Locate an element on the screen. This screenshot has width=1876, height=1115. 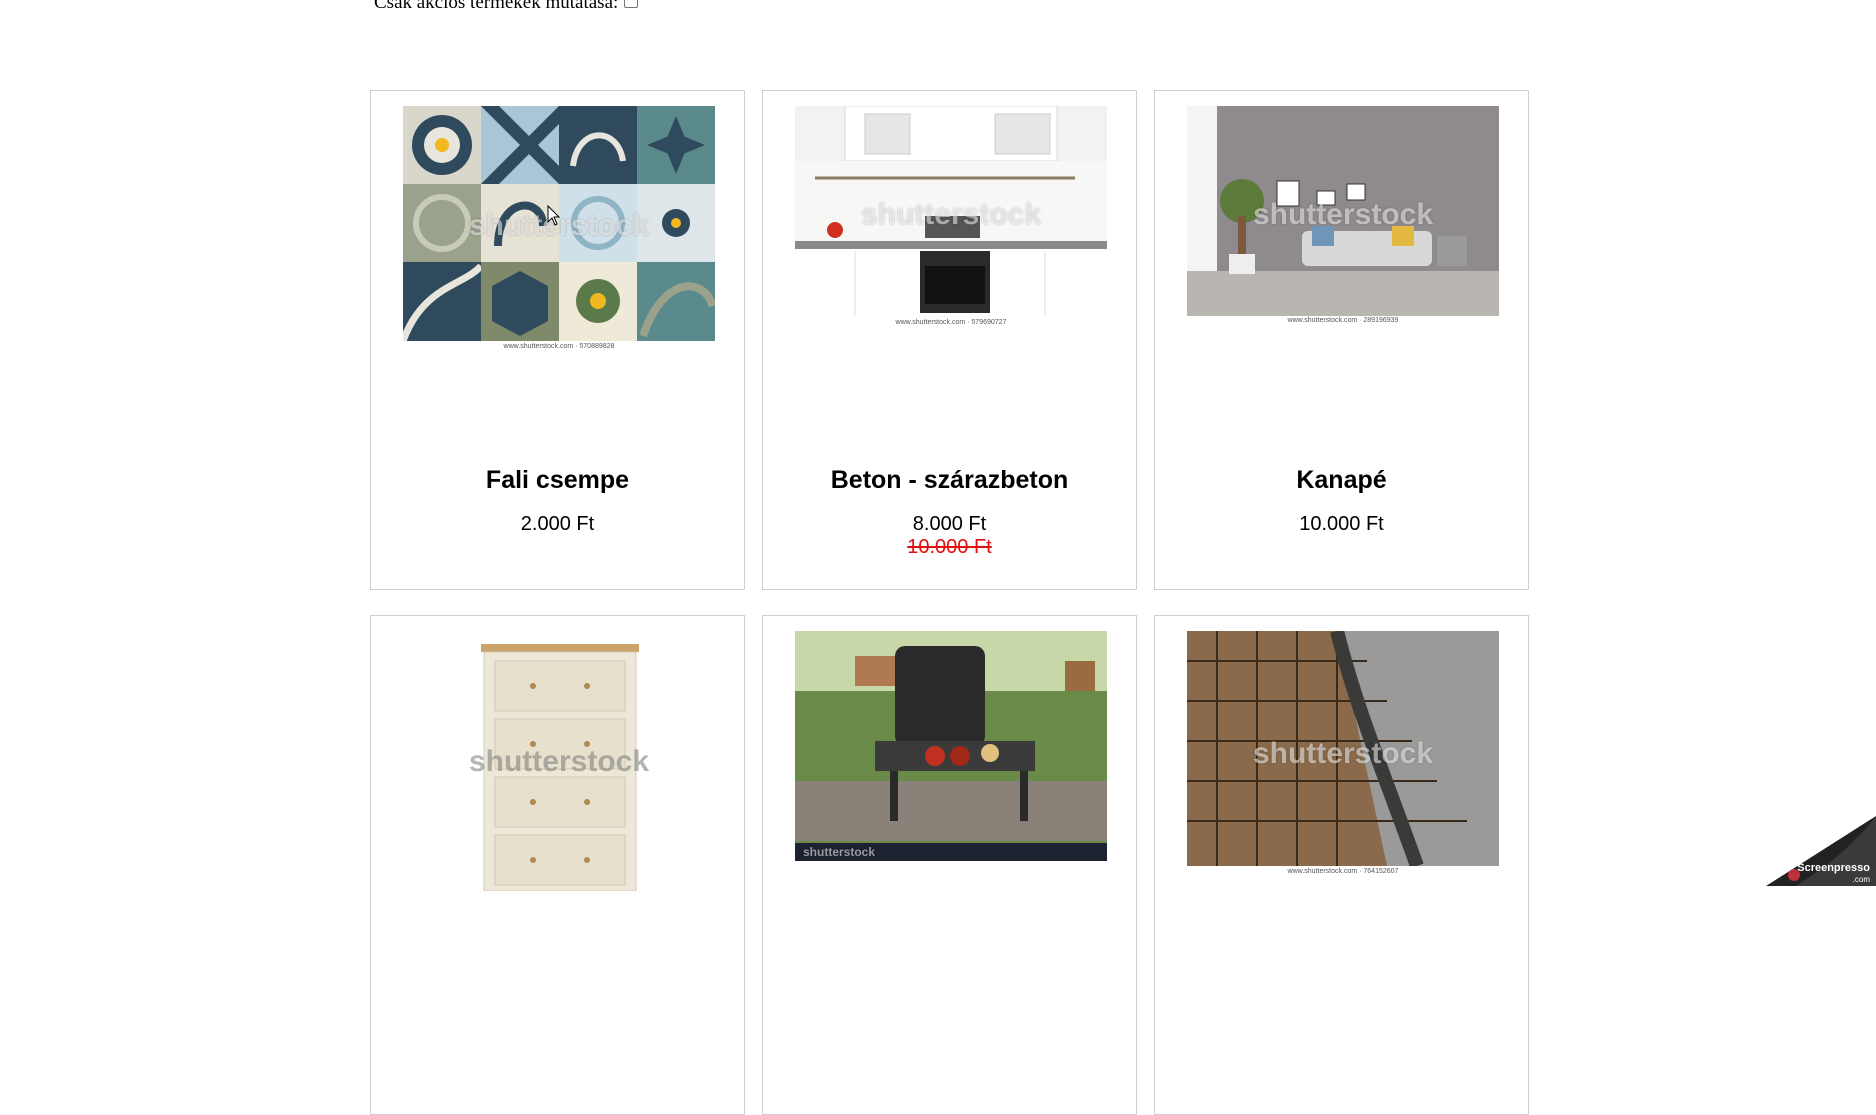
sale-filter: Csak akciós termékek mutatása: is located at coordinates (506, 7).